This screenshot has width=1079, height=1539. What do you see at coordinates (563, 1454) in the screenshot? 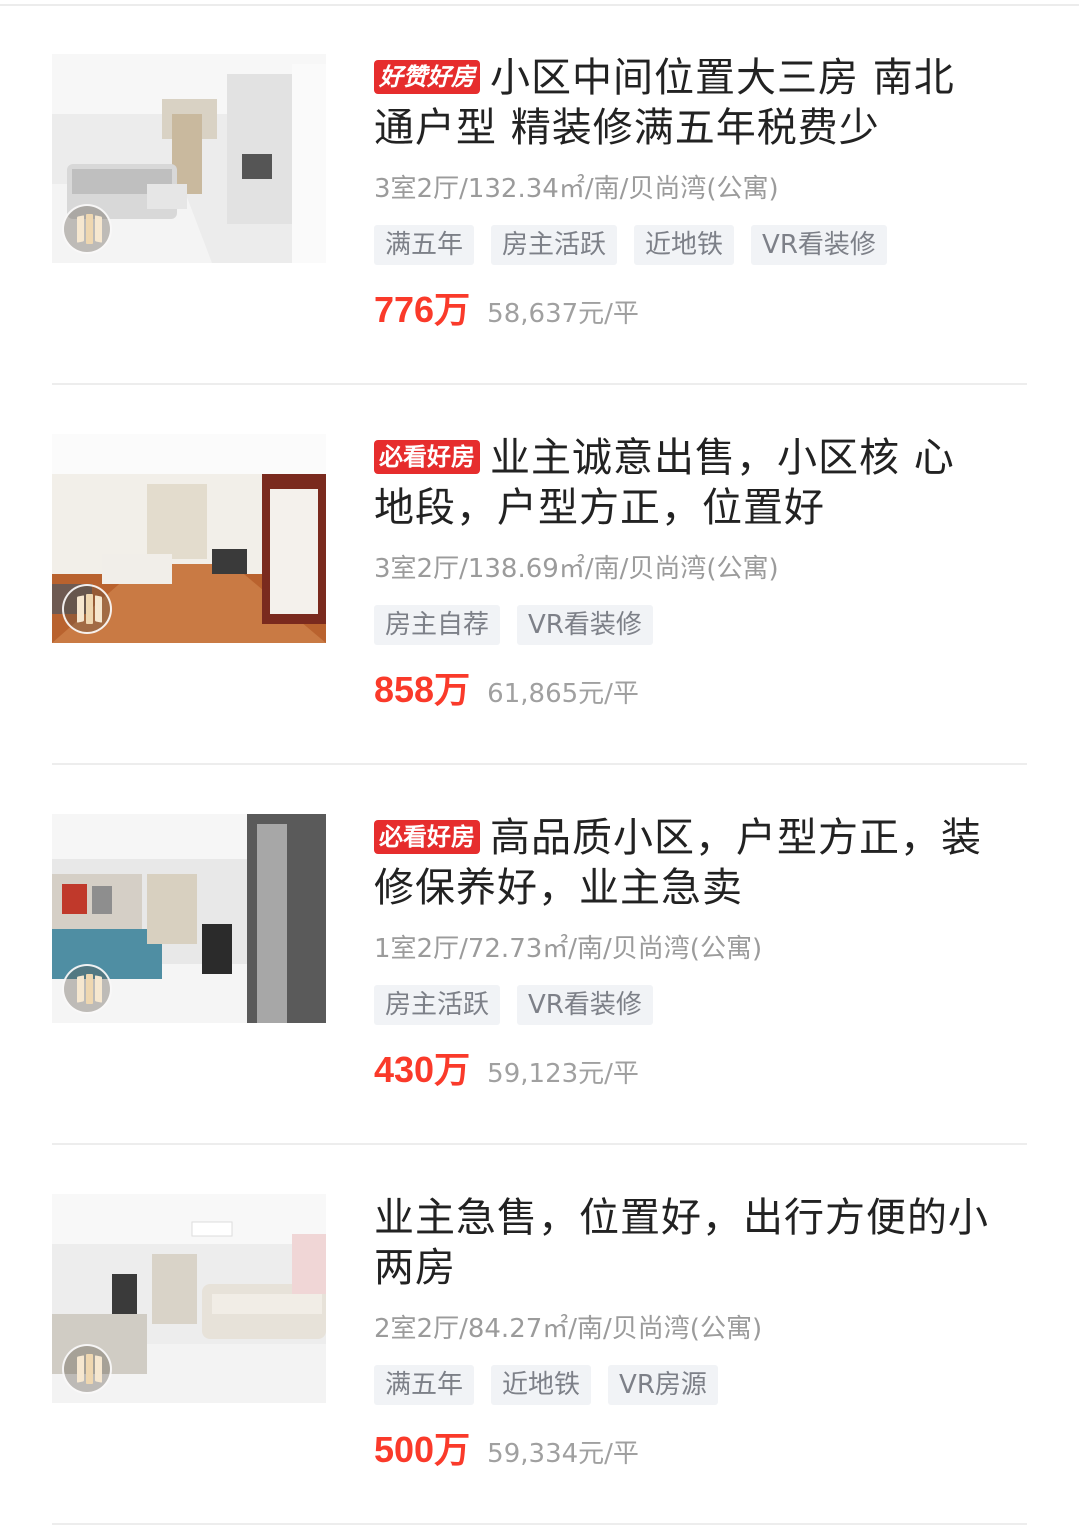
I see `unit-price: 59,334元/平` at bounding box center [563, 1454].